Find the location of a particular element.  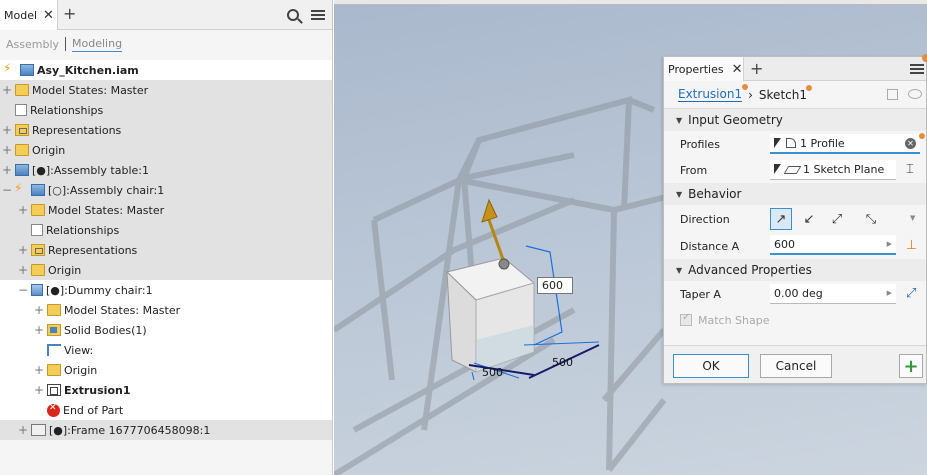

tree-row-dummy-origin: + Origin is located at coordinates (166, 370).